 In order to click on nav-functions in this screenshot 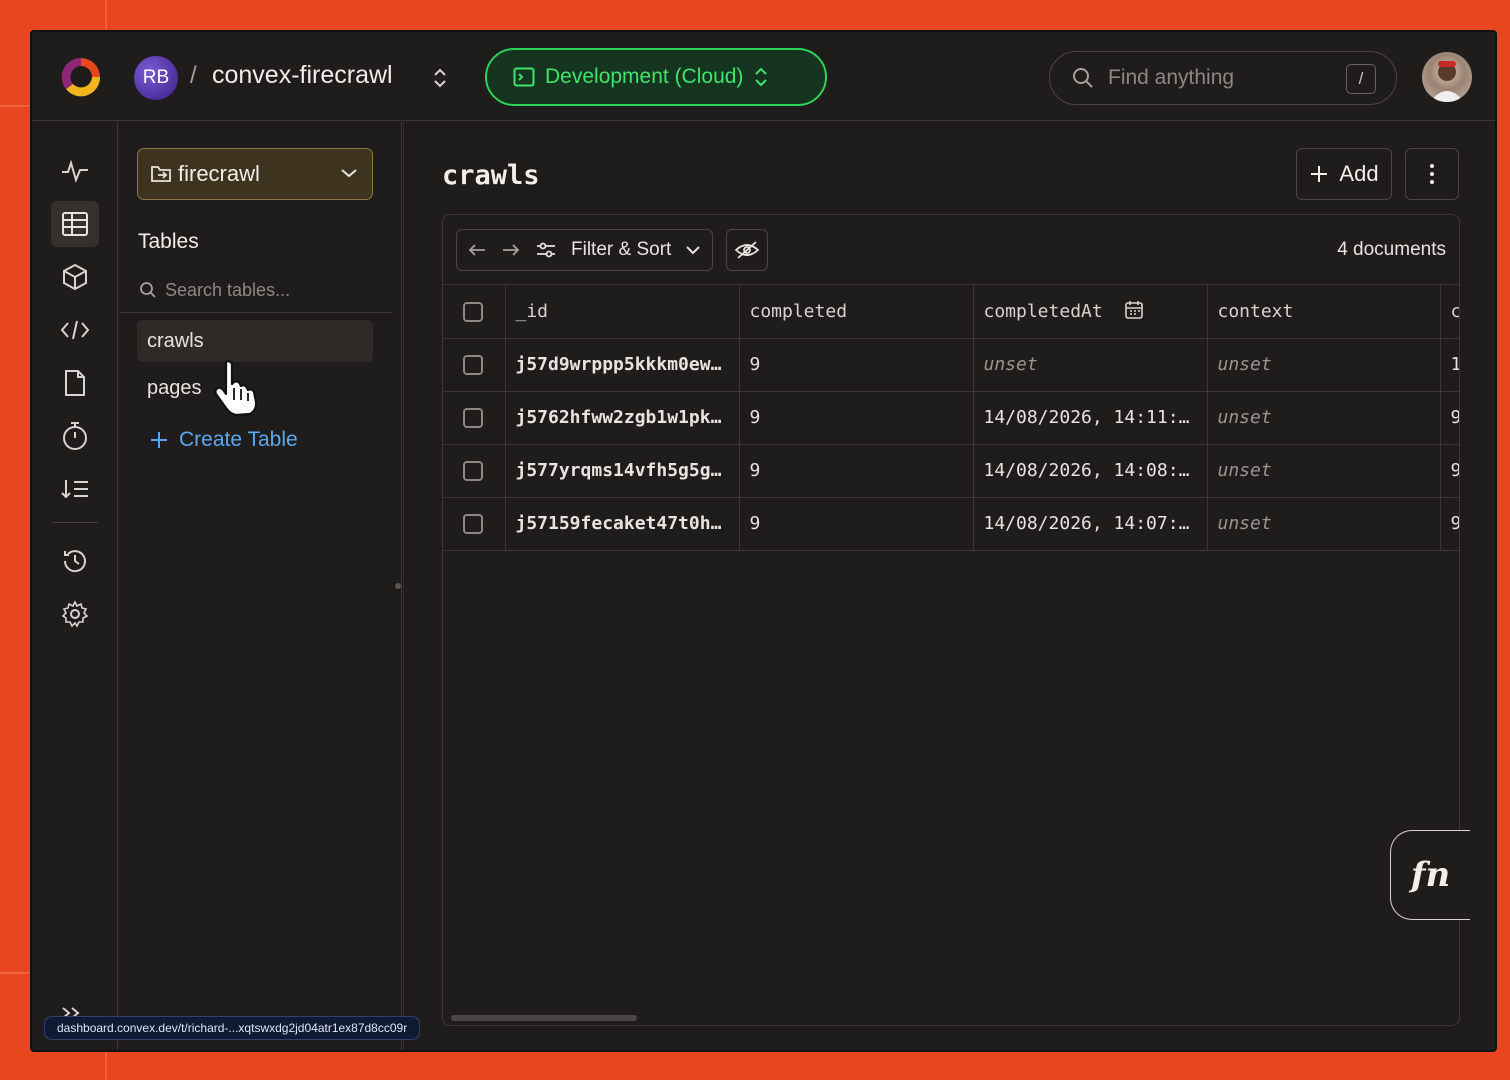, I will do `click(75, 277)`.